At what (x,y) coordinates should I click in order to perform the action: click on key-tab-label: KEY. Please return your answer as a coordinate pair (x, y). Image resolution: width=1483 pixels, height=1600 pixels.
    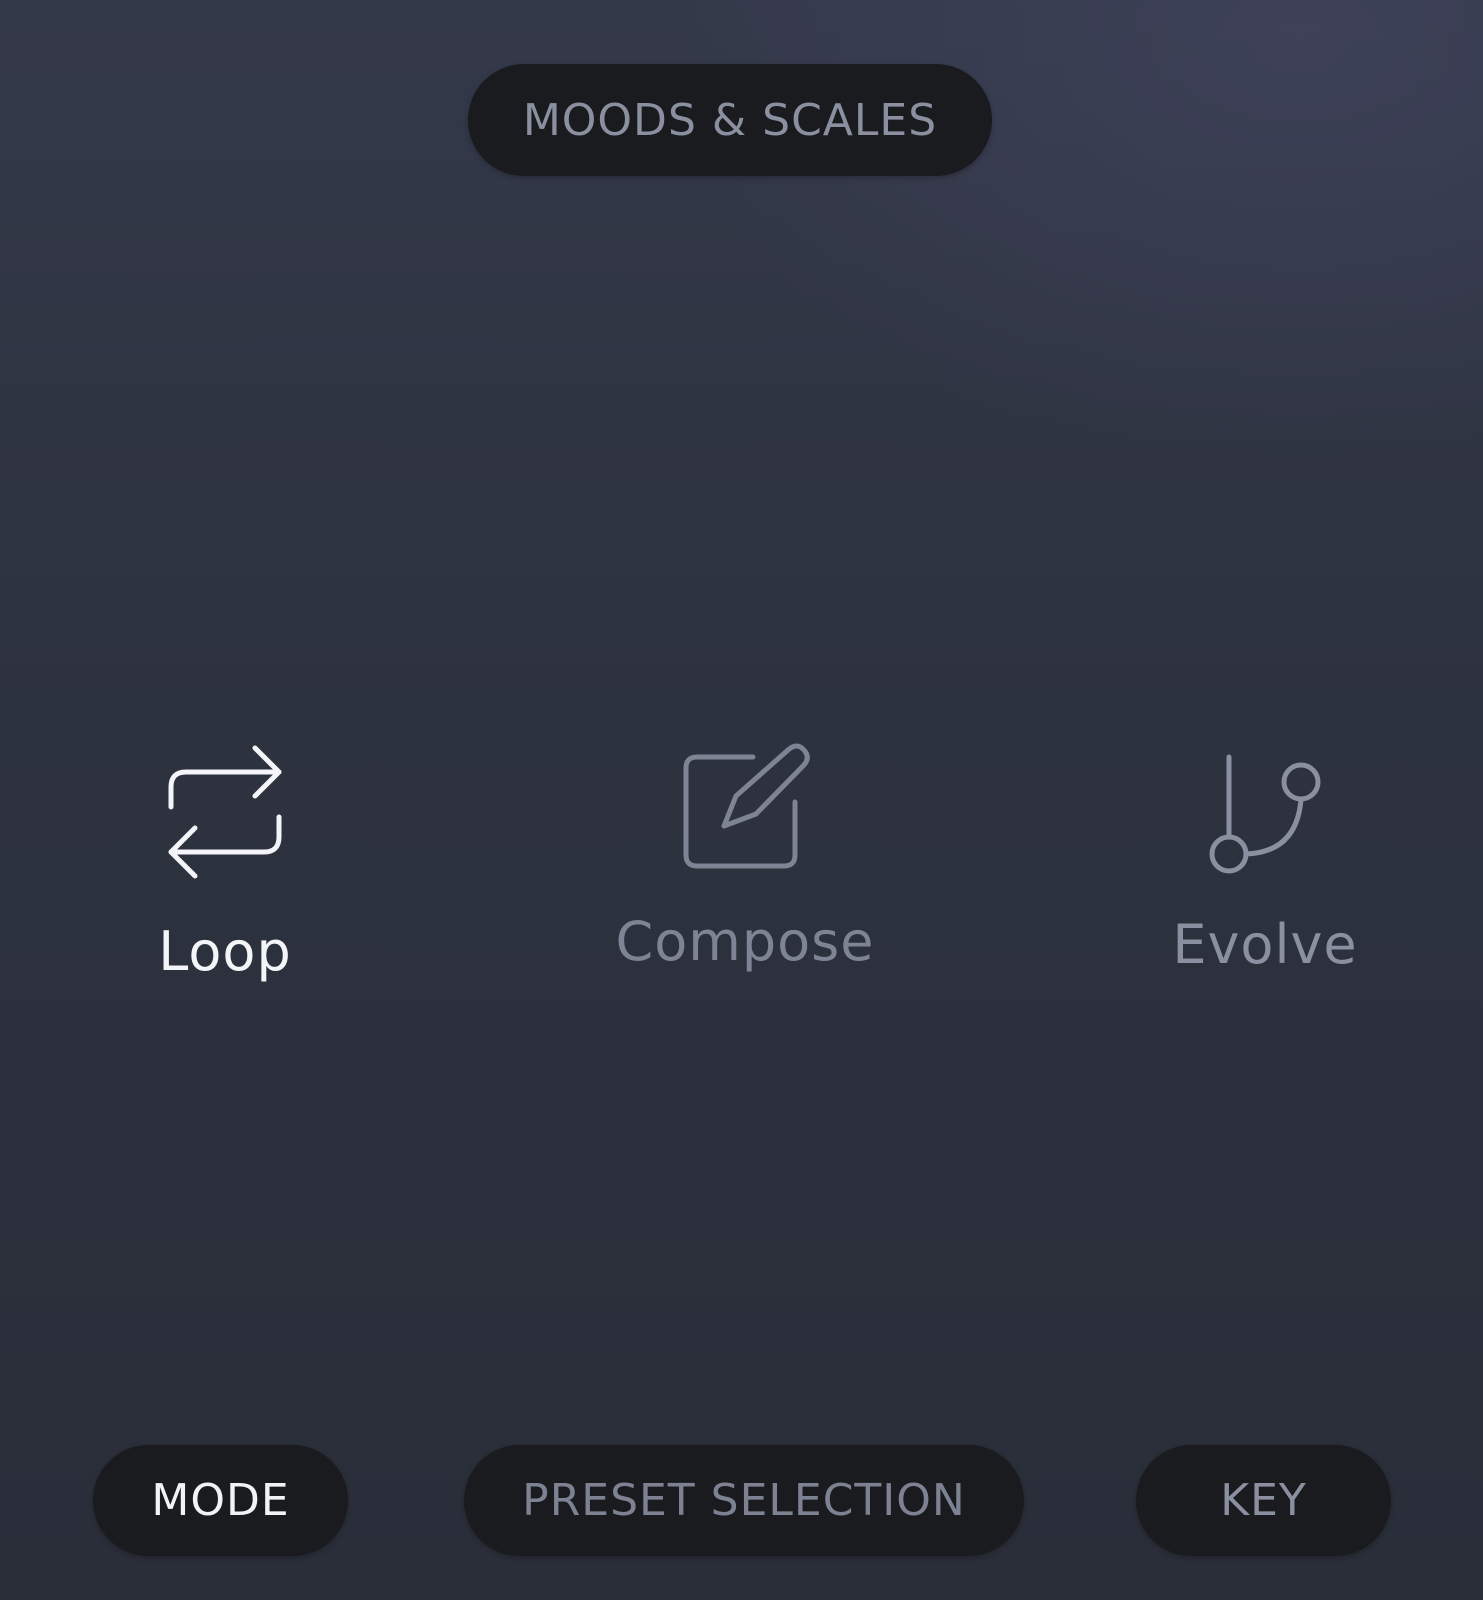
    Looking at the image, I should click on (1263, 1500).